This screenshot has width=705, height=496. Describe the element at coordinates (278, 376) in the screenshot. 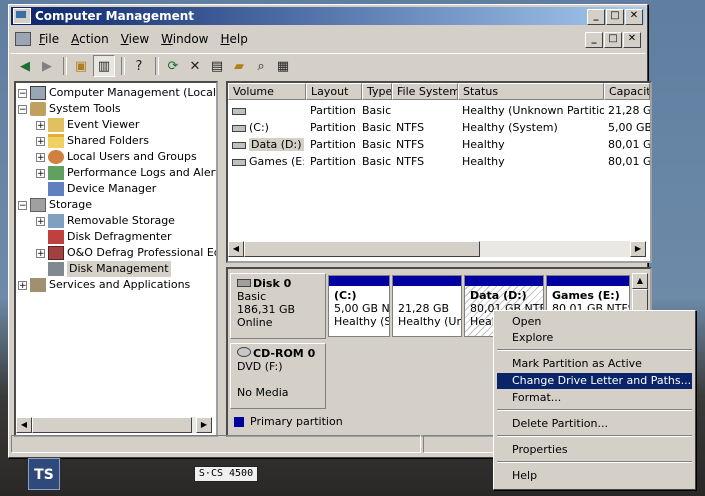

I see `cdrom-0-label: CD-ROM 0 DVD (F:) No Media` at that location.